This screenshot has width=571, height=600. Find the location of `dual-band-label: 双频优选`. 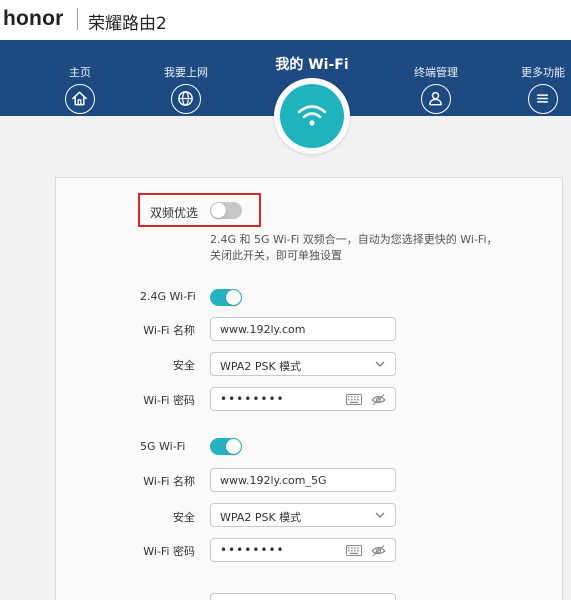

dual-band-label: 双频优选 is located at coordinates (174, 213).